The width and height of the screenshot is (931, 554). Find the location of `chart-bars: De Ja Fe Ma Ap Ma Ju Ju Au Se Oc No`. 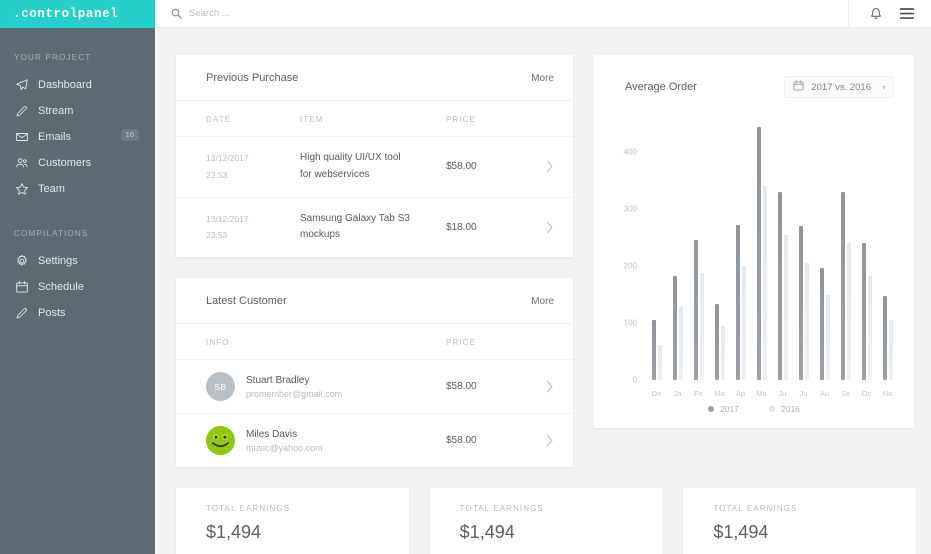

chart-bars: De Ja Fe Ma Ap Ma Ju Ju Au Se Oc No is located at coordinates (772, 258).